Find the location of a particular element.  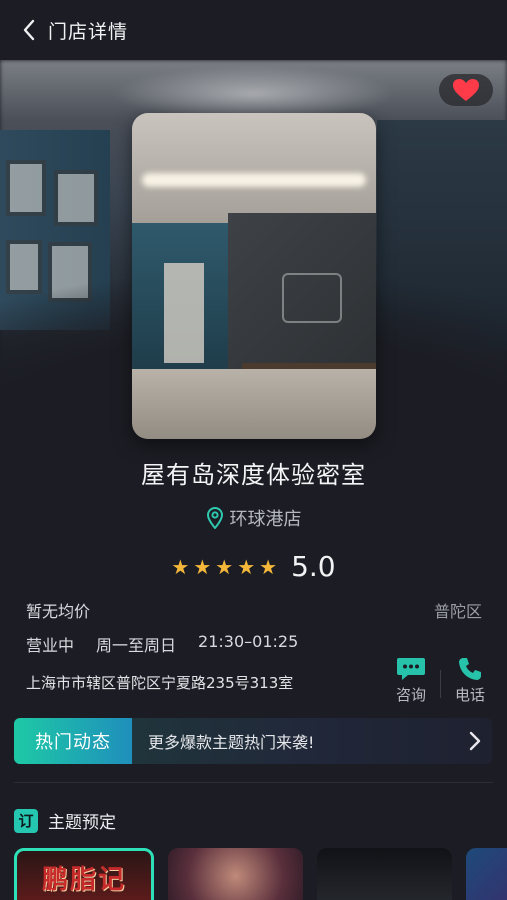

section-title: 主题预定 is located at coordinates (82, 823).